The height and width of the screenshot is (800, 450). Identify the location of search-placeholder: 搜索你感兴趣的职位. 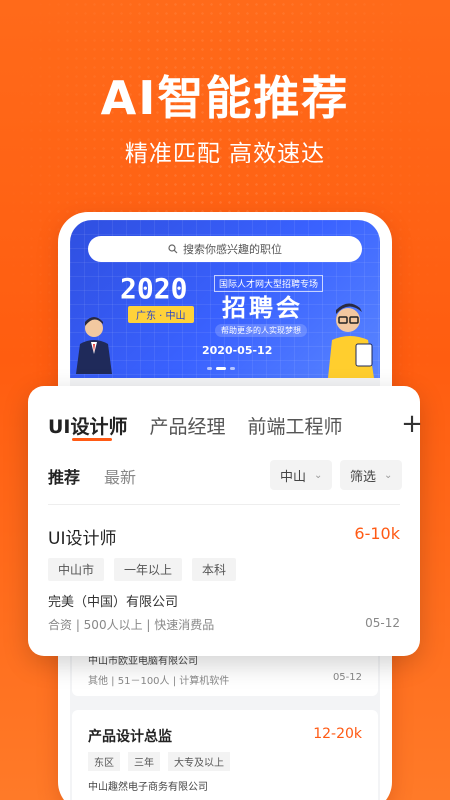
(232, 249).